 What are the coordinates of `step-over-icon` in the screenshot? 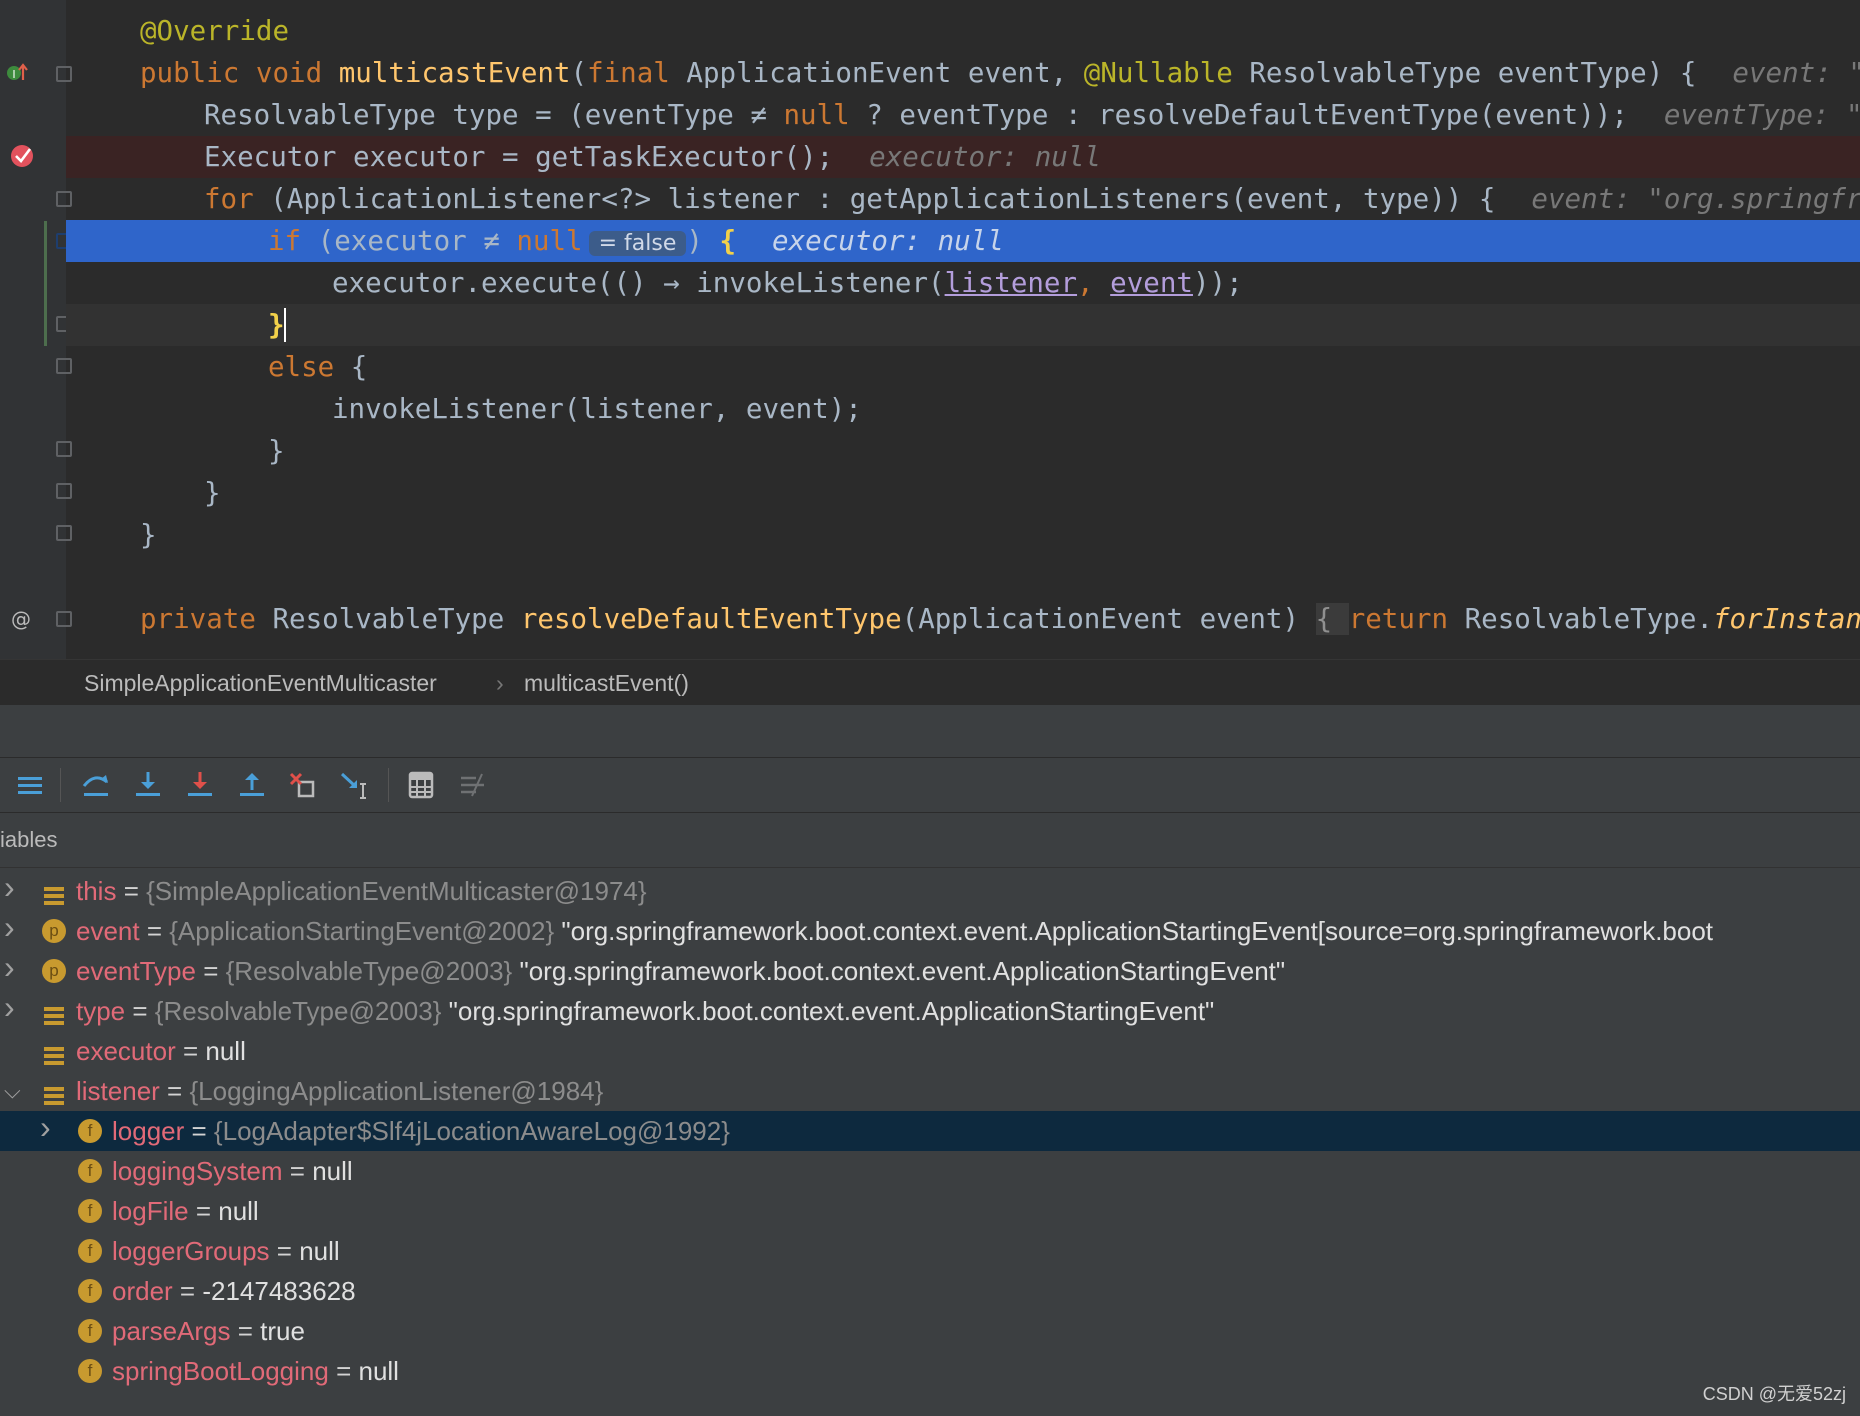 It's located at (97, 785).